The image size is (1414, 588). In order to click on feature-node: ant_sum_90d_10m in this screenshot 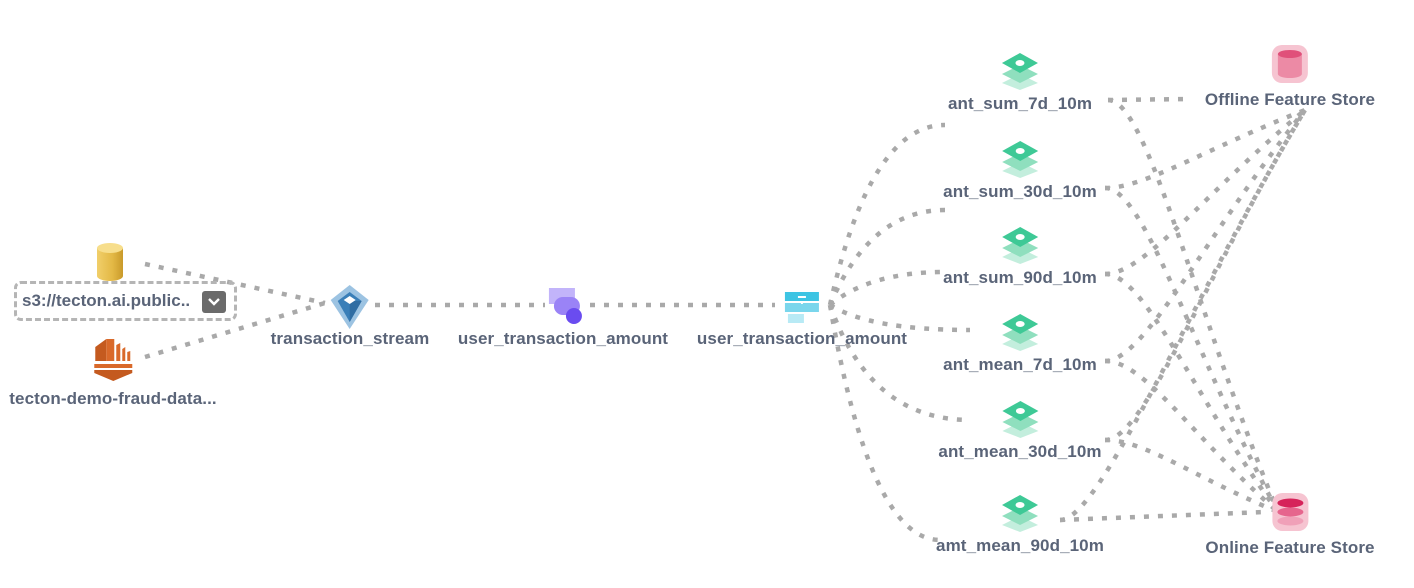, I will do `click(1020, 255)`.